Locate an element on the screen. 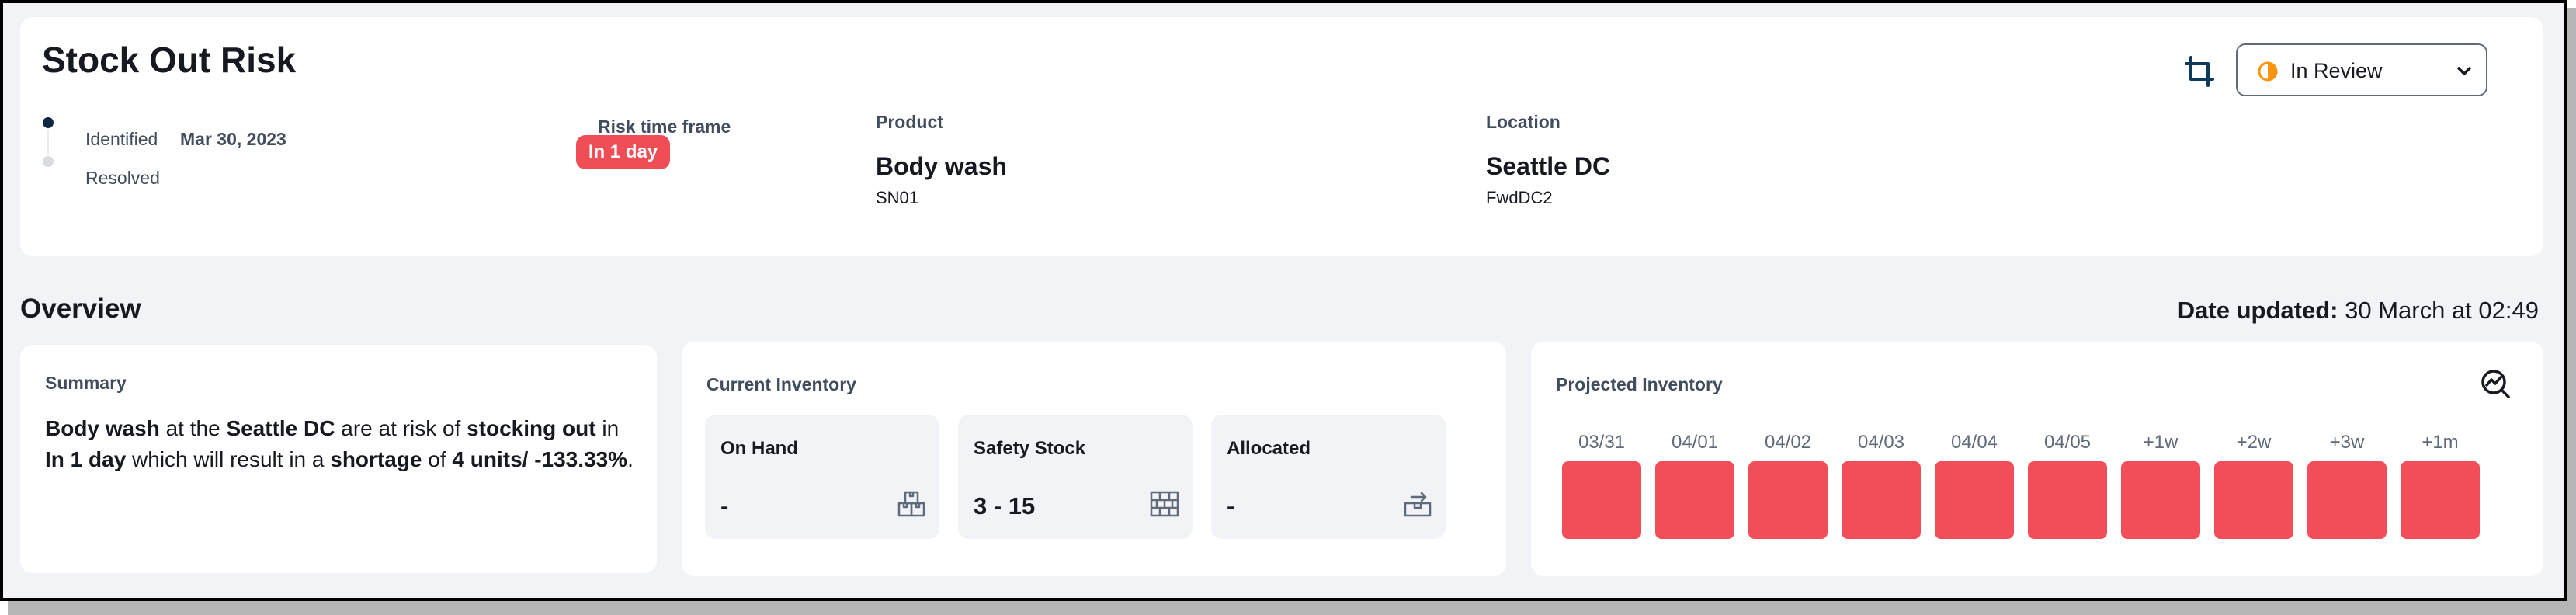 This screenshot has width=2576, height=615. timeline-date-identified: Mar 30, 2023 is located at coordinates (233, 139).